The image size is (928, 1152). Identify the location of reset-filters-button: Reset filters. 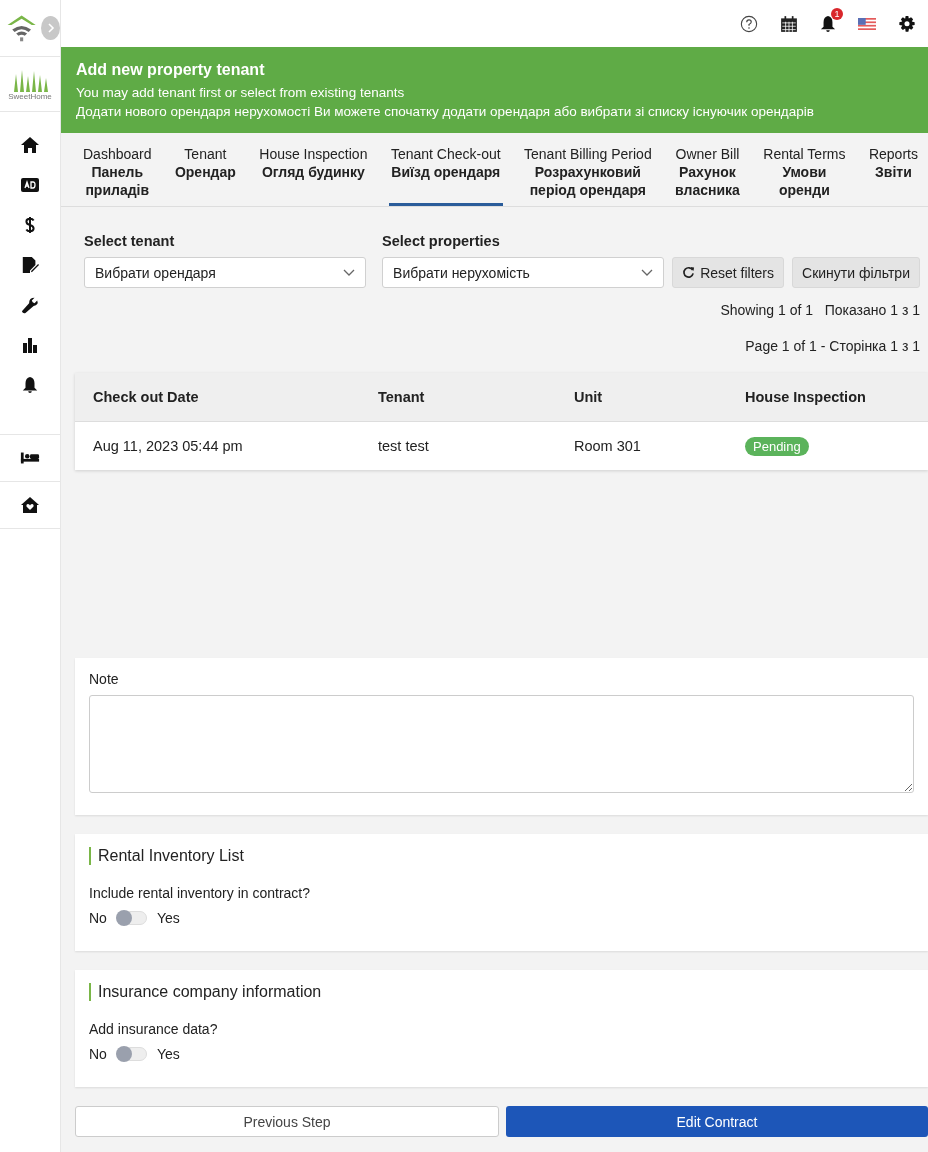
(728, 272).